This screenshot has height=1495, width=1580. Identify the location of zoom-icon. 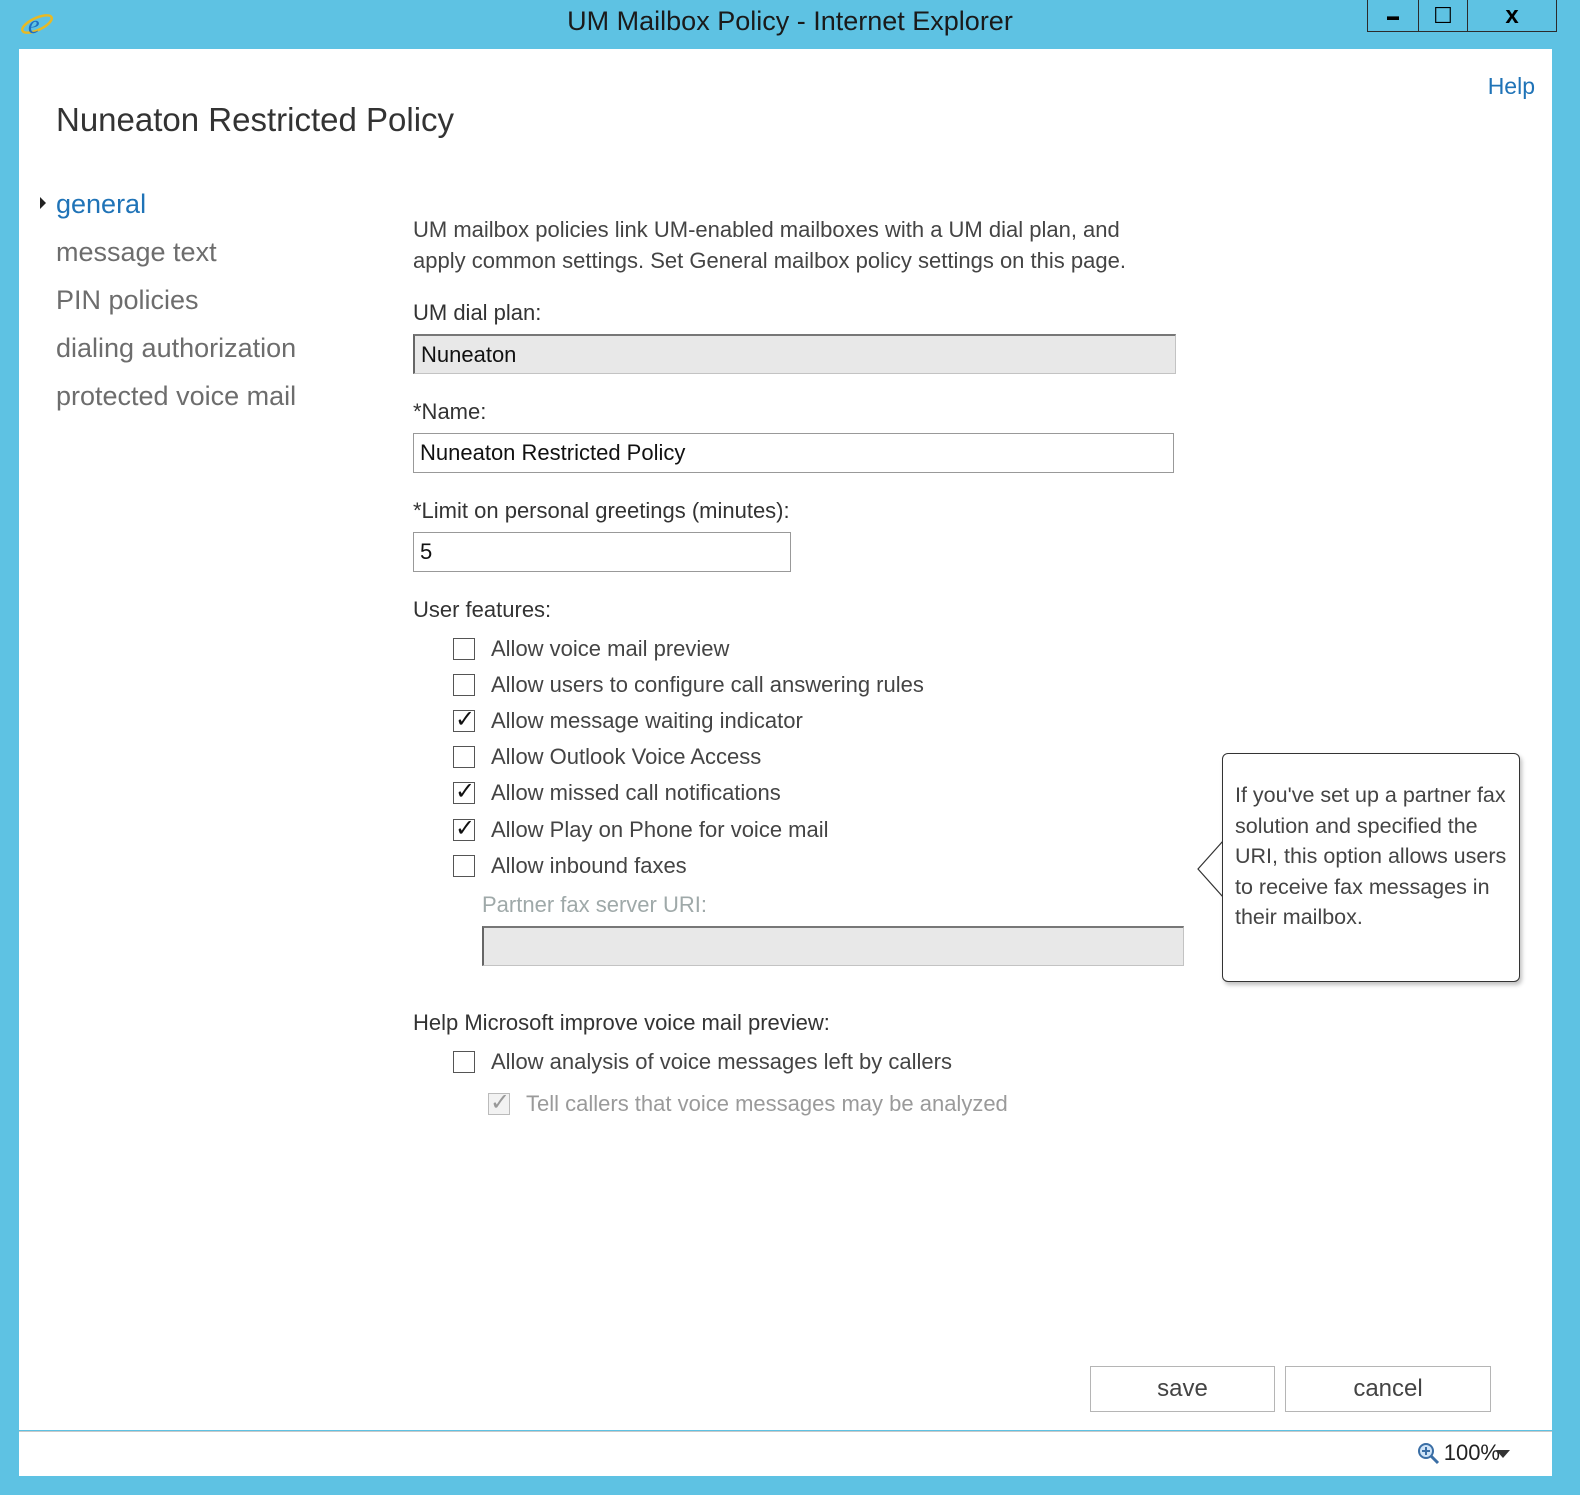
(1428, 1454).